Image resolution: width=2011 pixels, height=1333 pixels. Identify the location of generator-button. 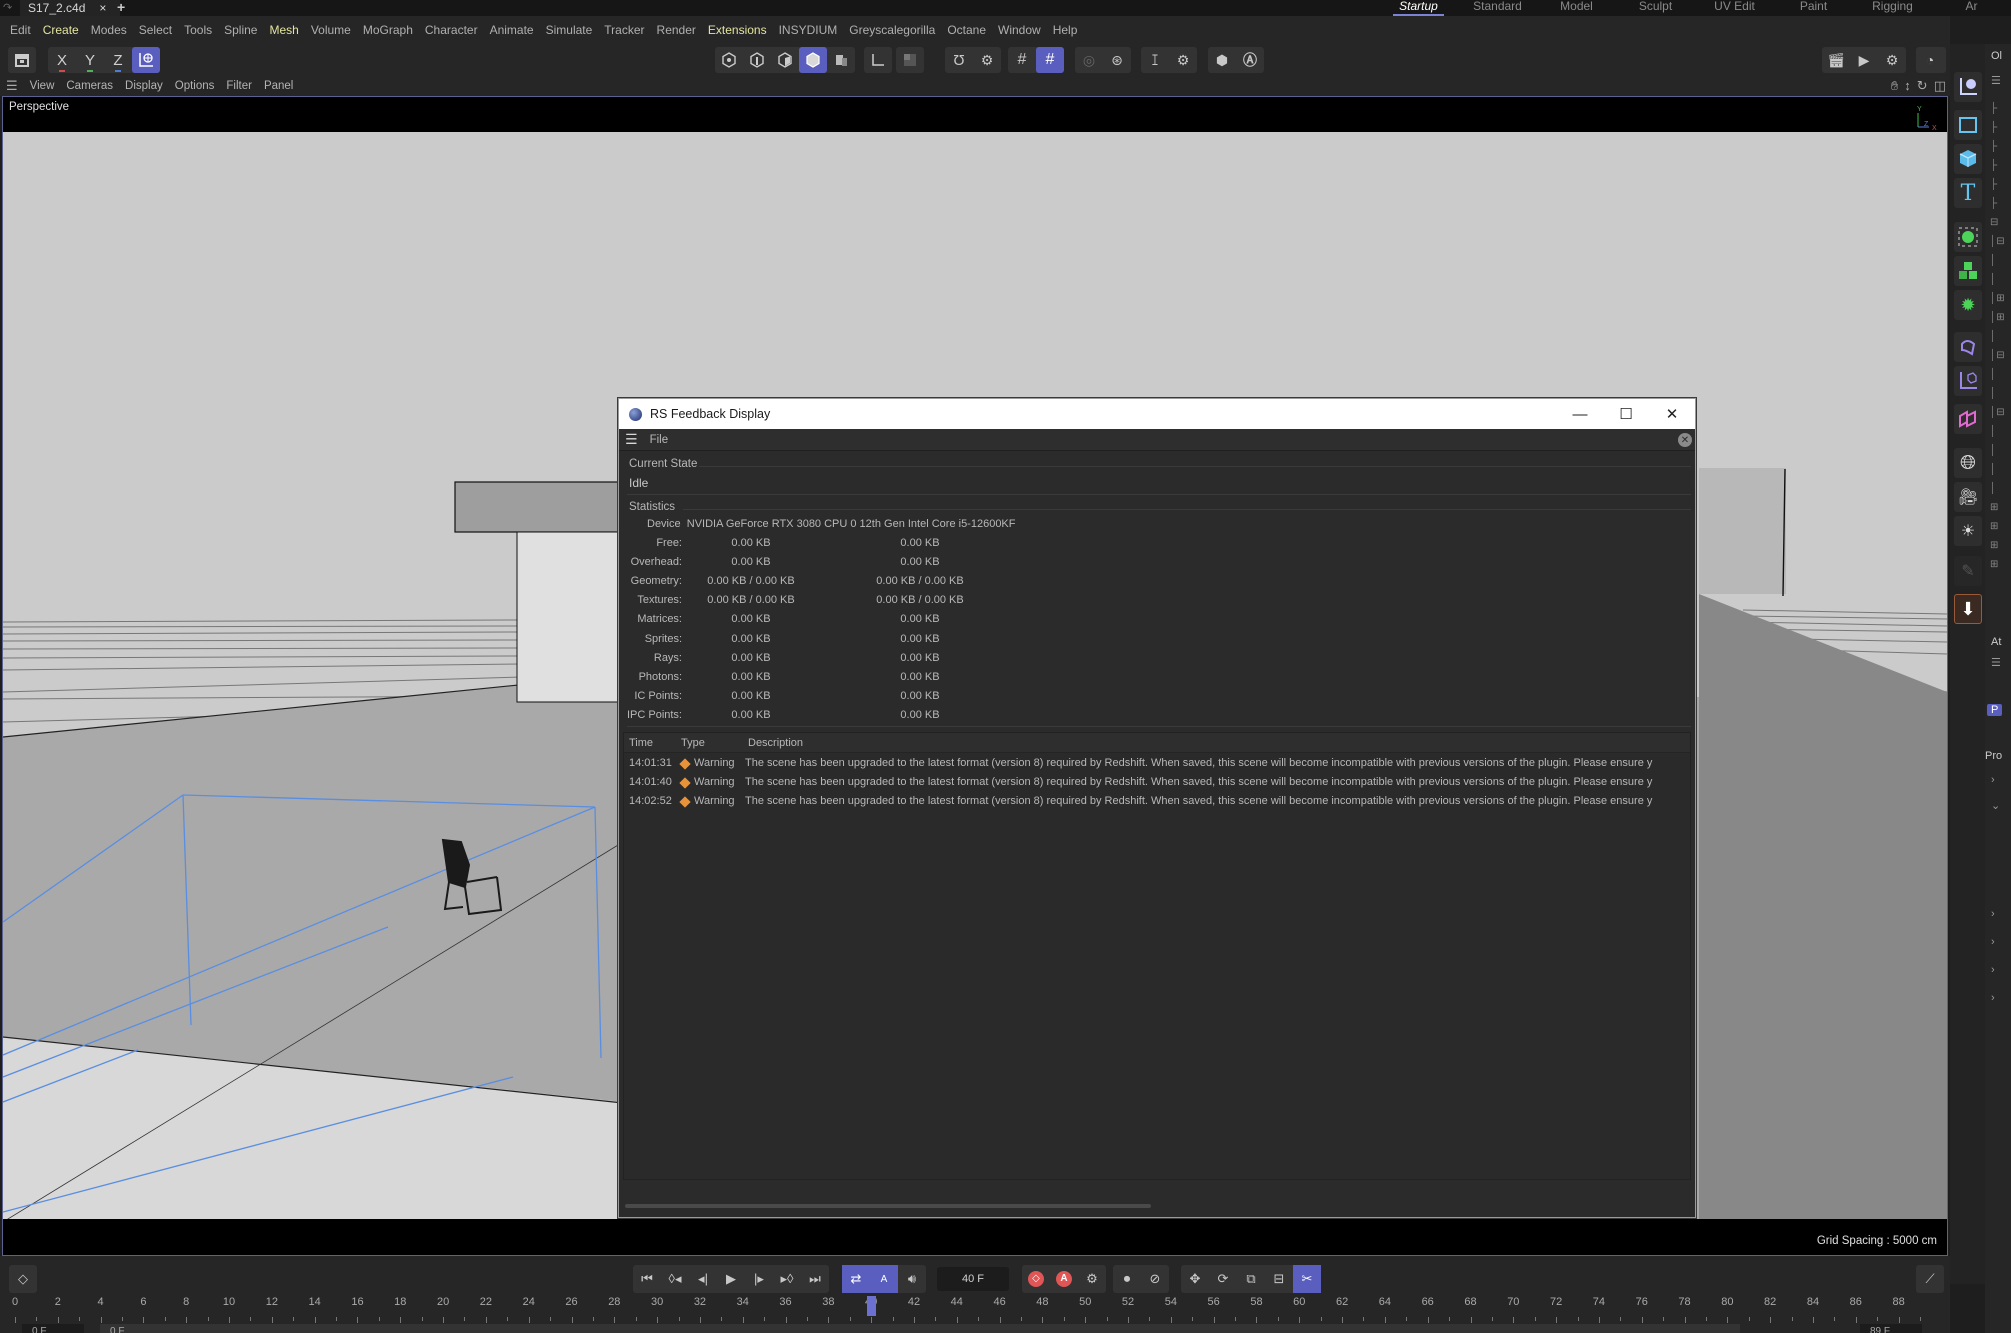
(1968, 237).